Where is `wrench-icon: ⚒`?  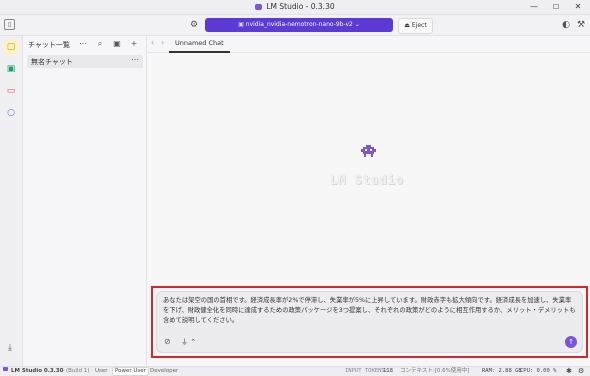 wrench-icon: ⚒ is located at coordinates (581, 25).